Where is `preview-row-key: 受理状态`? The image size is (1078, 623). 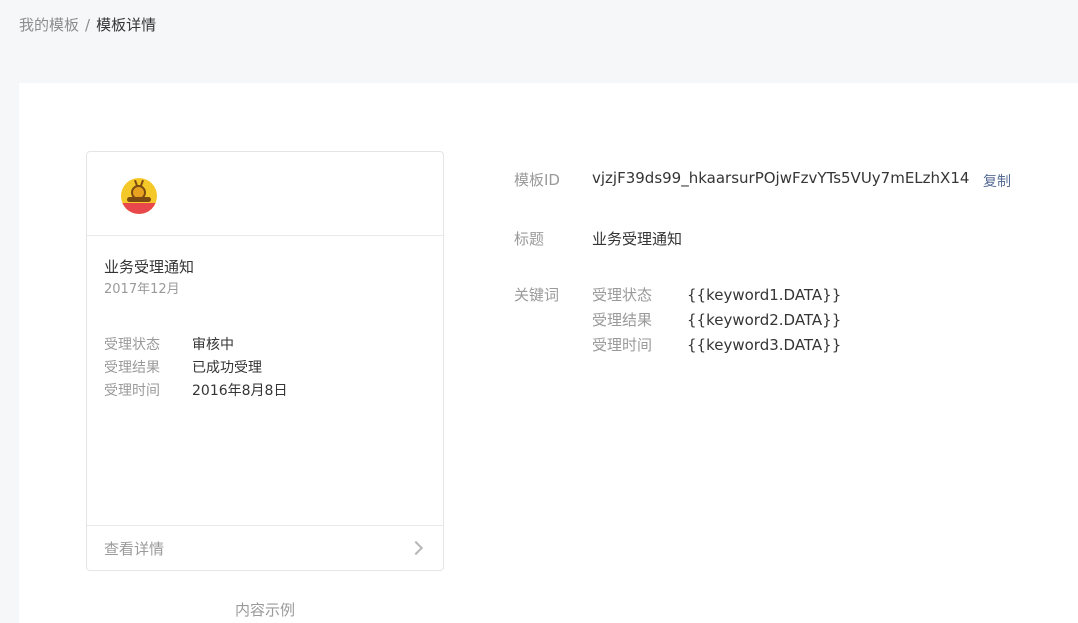 preview-row-key: 受理状态 is located at coordinates (132, 345).